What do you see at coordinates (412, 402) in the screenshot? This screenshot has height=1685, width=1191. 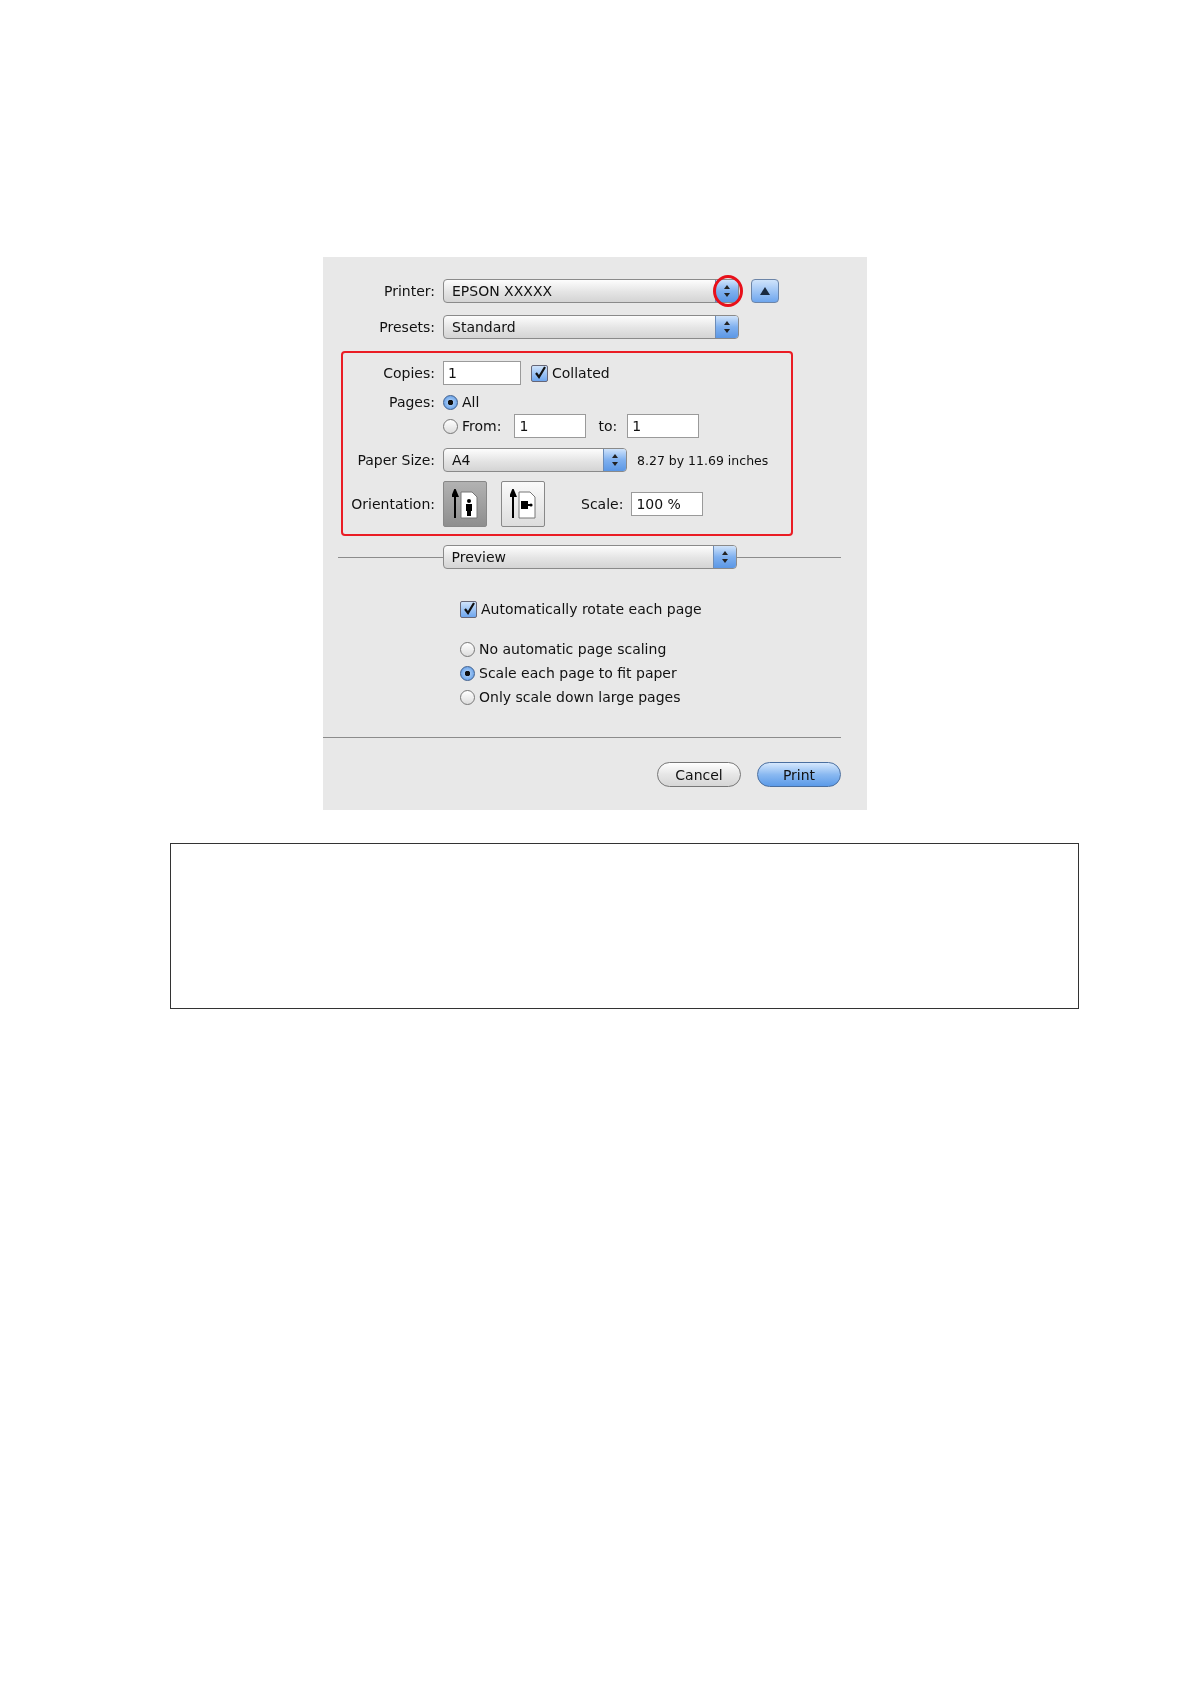 I see `pages-label: Pages:` at bounding box center [412, 402].